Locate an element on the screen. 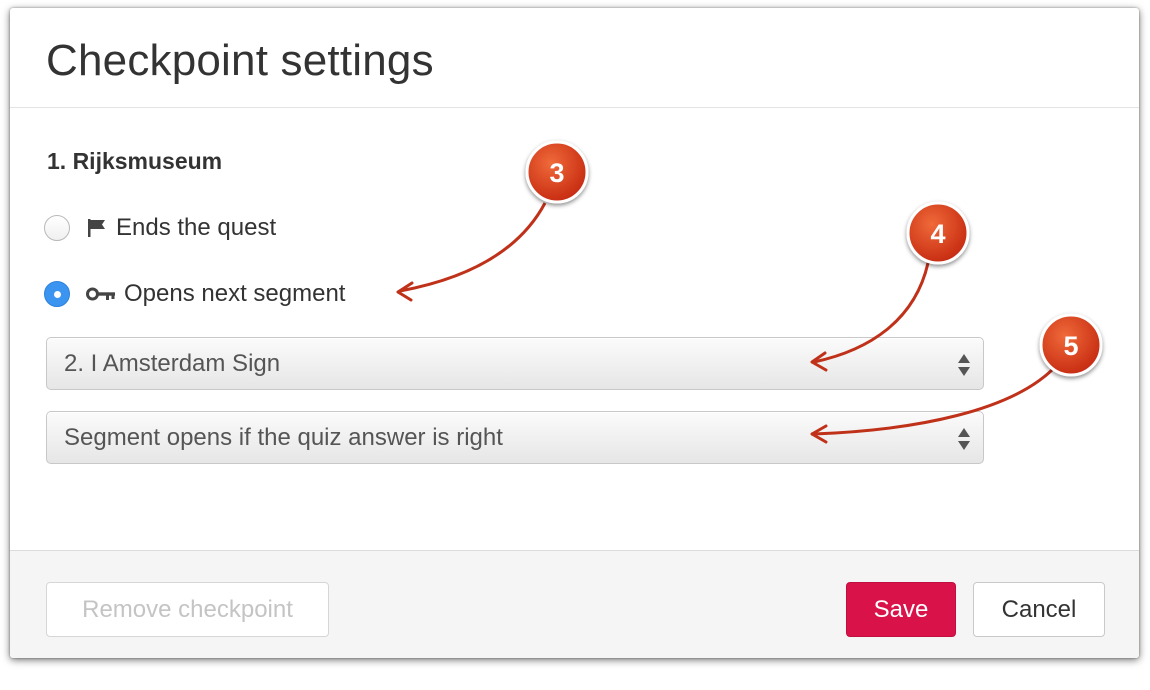 The height and width of the screenshot is (690, 1150). option-opens-next-segment: Opens next segment is located at coordinates (194, 294).